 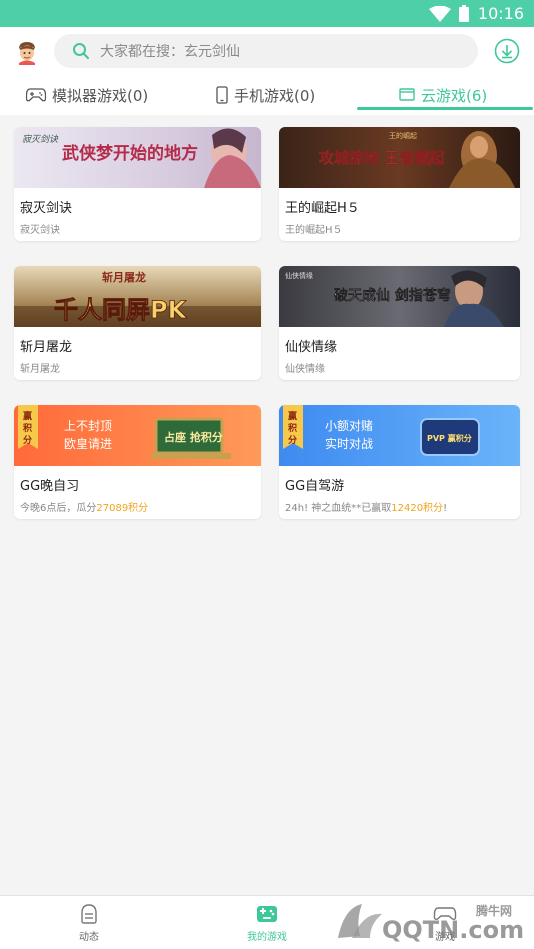 I want to click on svg-text: 破天成仙 剑指苍穹, so click(x=392, y=295).